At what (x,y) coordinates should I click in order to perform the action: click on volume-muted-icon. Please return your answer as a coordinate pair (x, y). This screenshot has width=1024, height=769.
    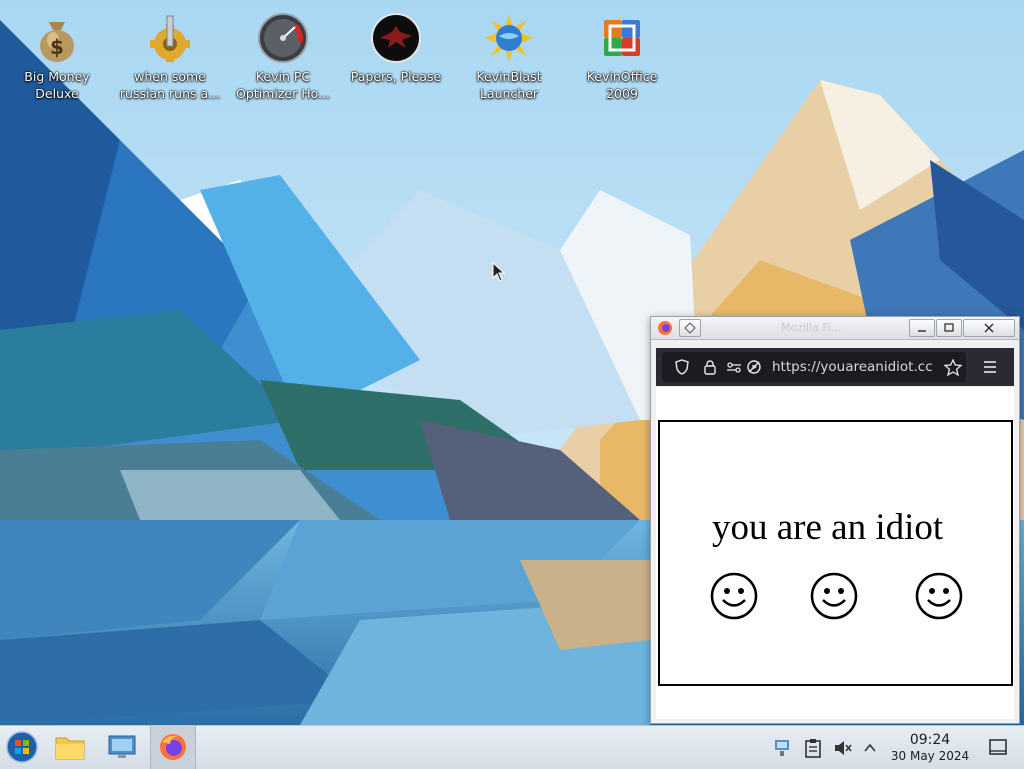
    Looking at the image, I should click on (843, 748).